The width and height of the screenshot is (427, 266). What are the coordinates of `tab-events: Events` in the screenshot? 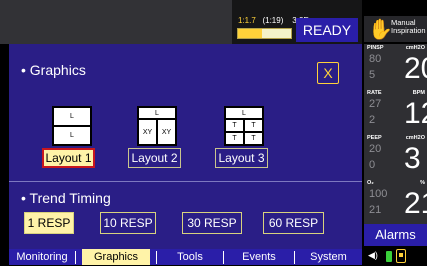 It's located at (259, 257).